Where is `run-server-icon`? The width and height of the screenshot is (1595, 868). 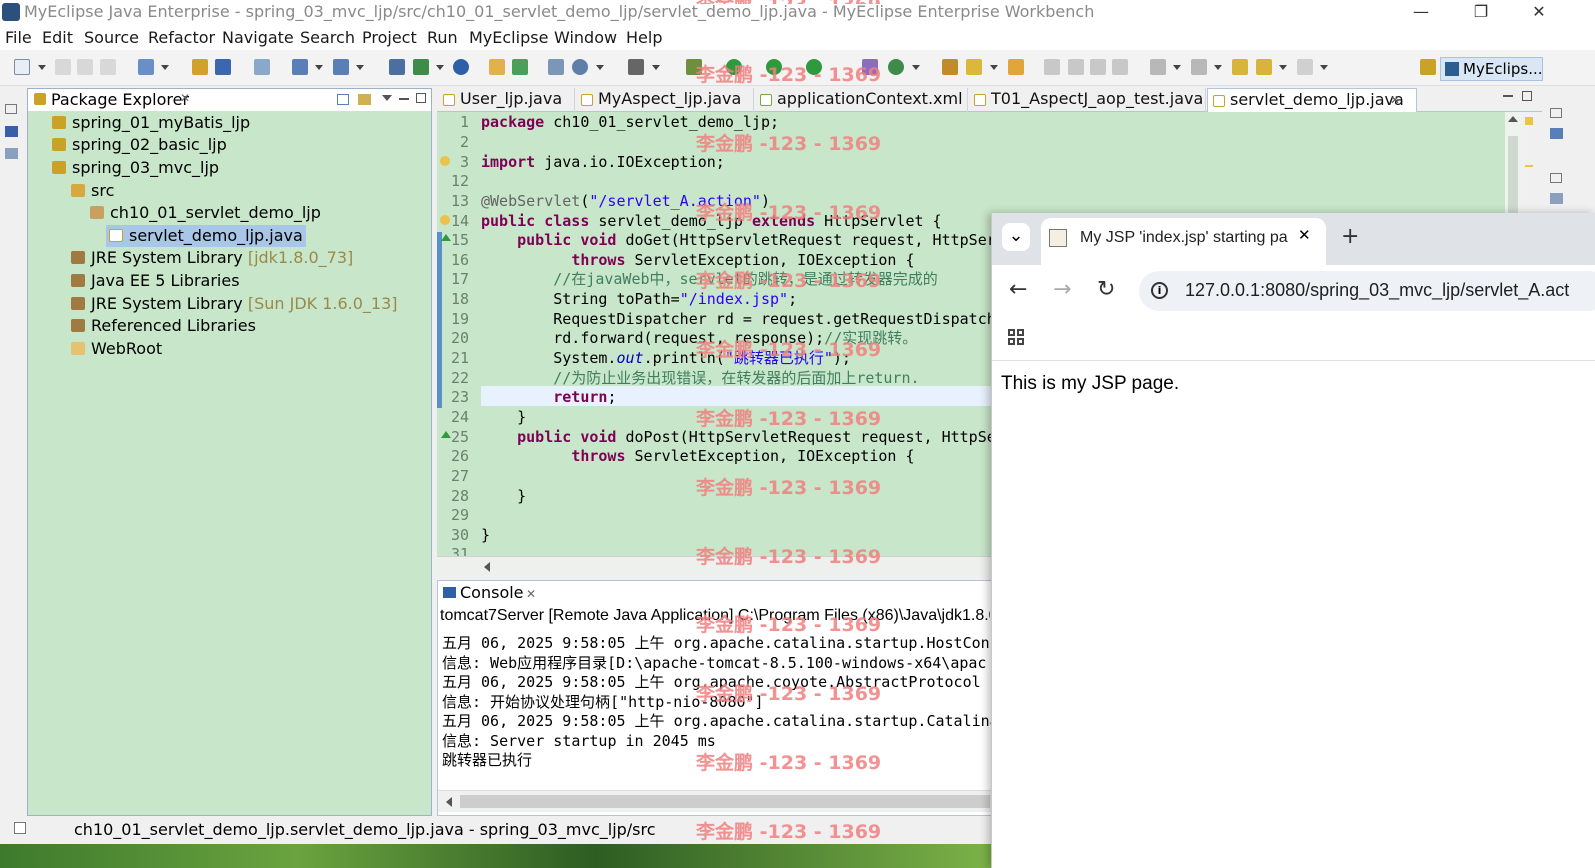 run-server-icon is located at coordinates (341, 67).